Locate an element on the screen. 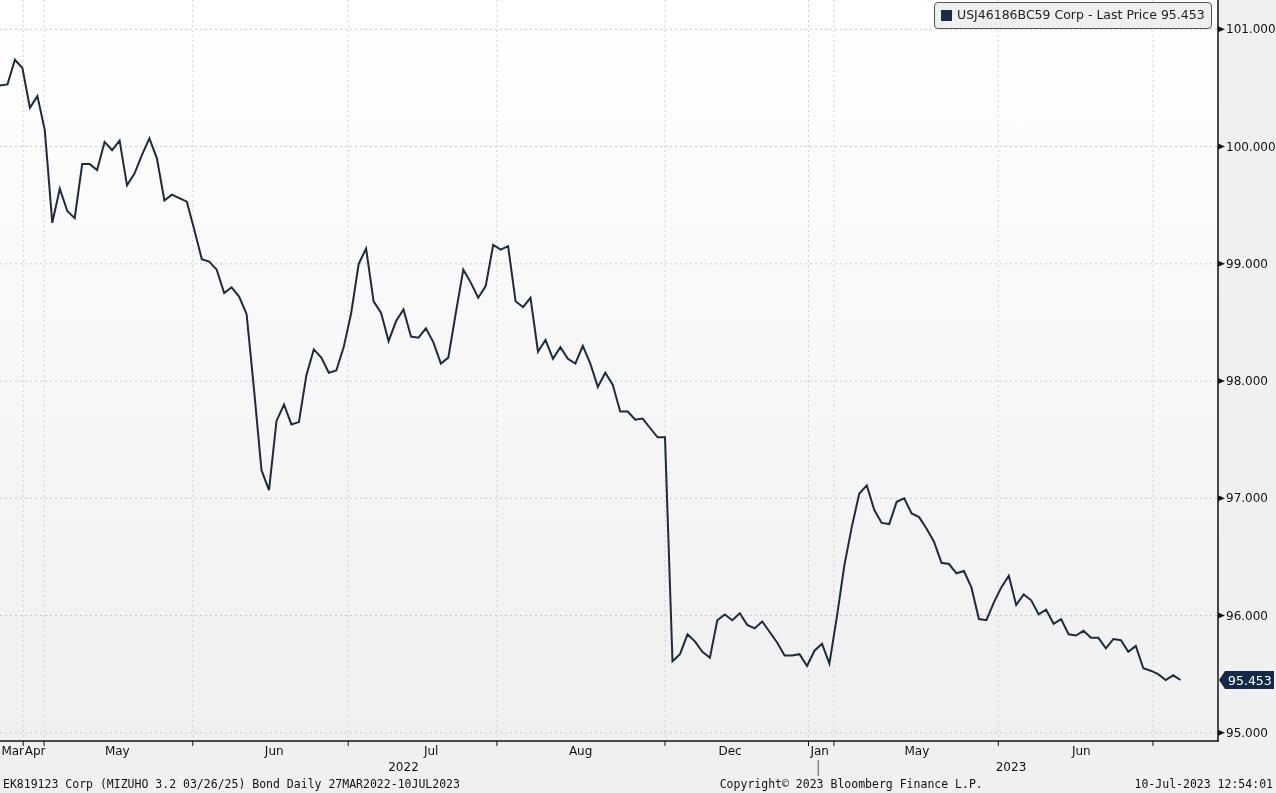  legend-swatch is located at coordinates (946, 15).